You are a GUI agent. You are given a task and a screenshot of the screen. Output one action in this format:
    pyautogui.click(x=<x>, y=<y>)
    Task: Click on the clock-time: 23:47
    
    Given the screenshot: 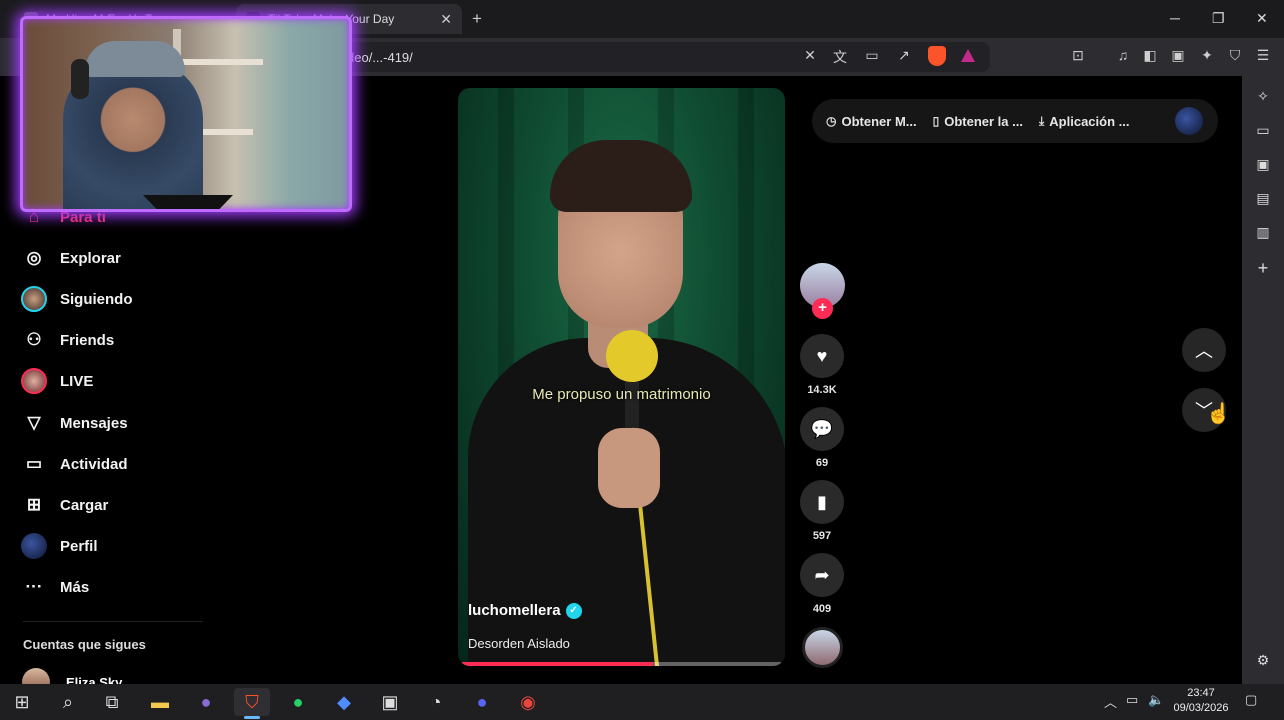 What is the action you would take?
    pyautogui.click(x=1201, y=693)
    